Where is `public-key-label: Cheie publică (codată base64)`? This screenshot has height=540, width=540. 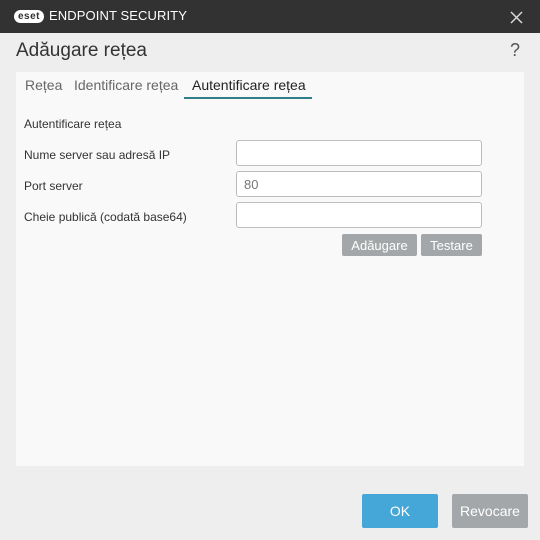 public-key-label: Cheie publică (codată base64) is located at coordinates (105, 217).